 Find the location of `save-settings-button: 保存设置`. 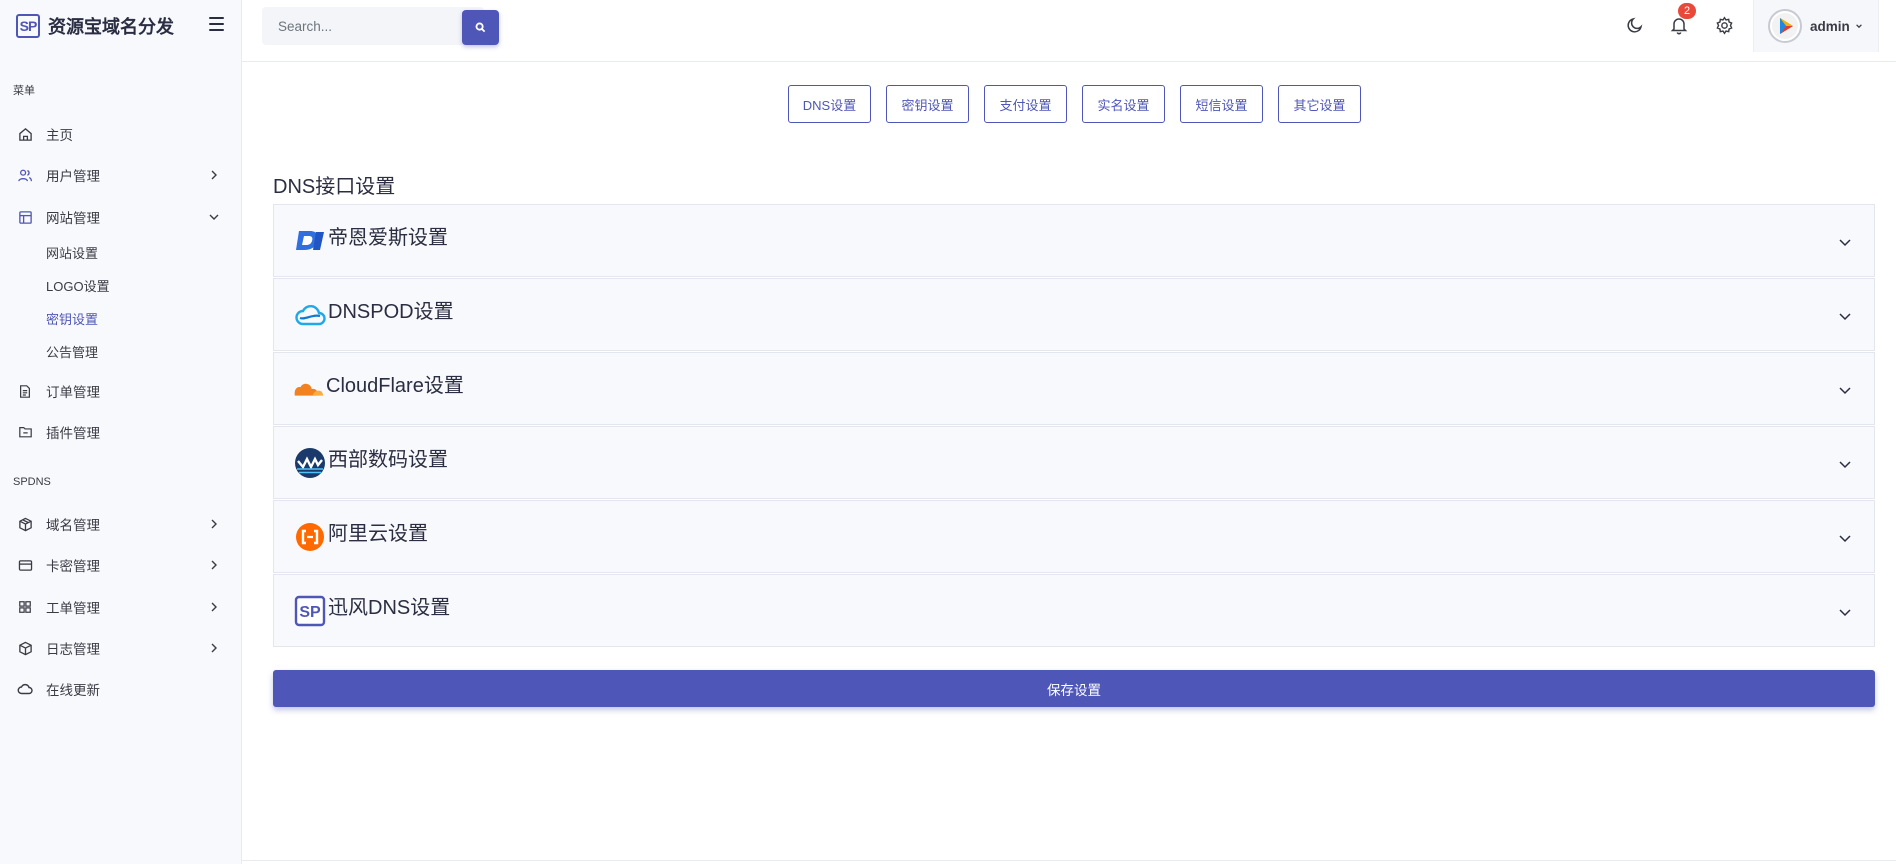

save-settings-button: 保存设置 is located at coordinates (1074, 688).